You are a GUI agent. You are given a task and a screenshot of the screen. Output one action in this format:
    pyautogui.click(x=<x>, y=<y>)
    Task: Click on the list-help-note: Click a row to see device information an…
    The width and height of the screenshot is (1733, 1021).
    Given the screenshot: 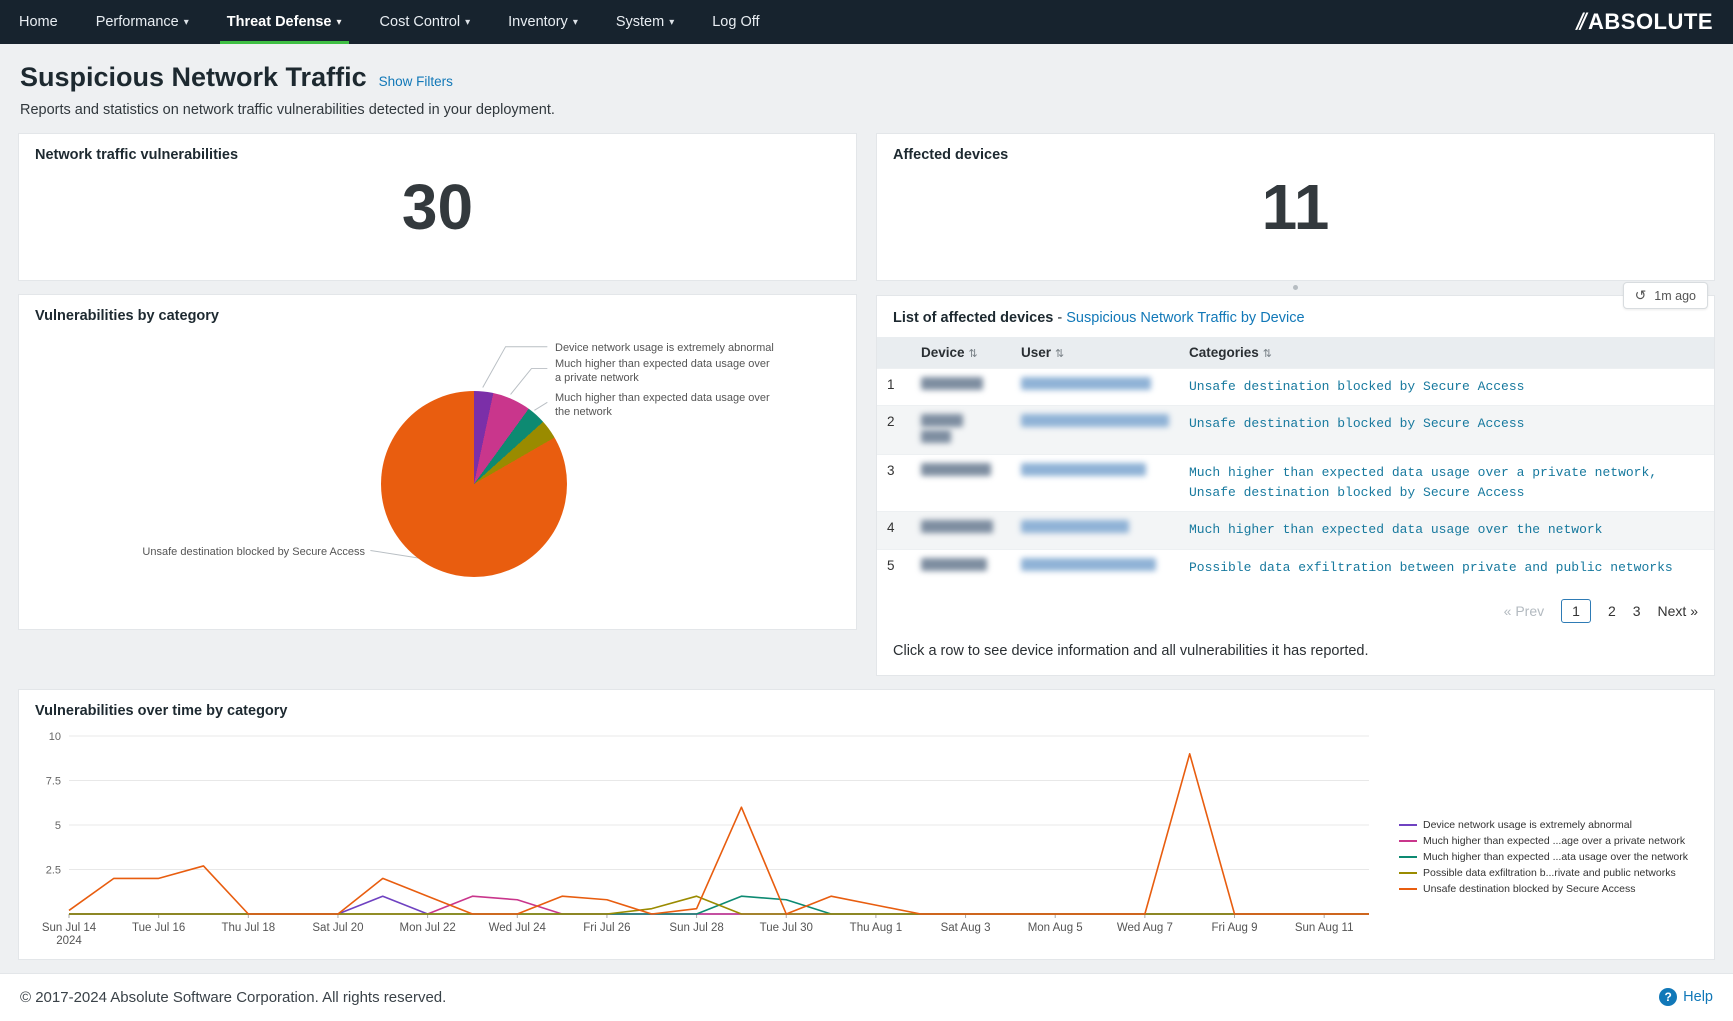 What is the action you would take?
    pyautogui.click(x=1131, y=650)
    